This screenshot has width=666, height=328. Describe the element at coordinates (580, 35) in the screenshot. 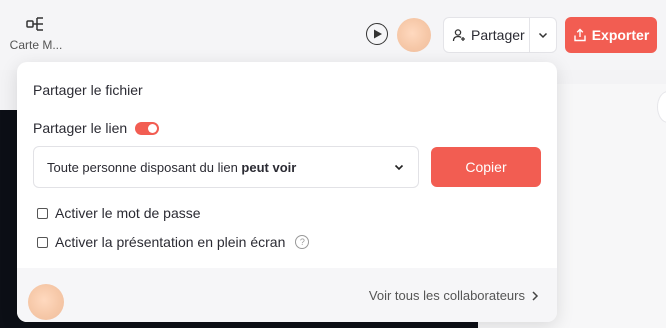

I see `export-icon` at that location.